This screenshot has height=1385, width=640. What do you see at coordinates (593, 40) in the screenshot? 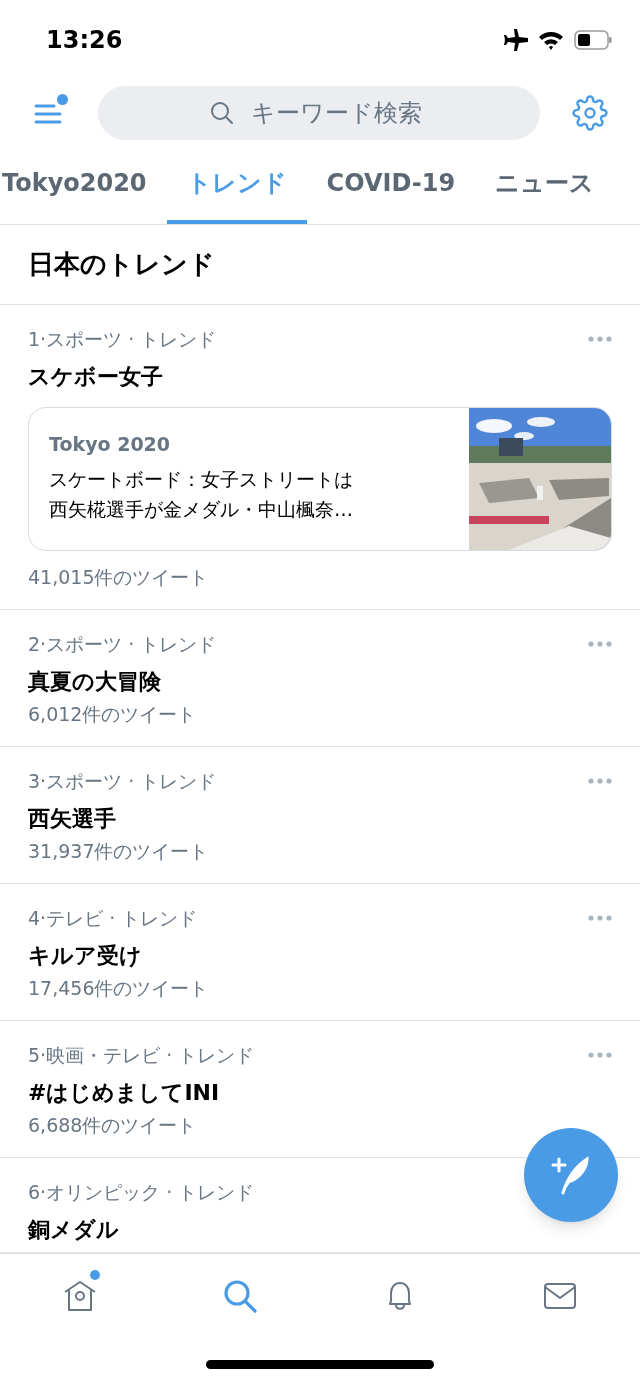
I see `battery-icon` at bounding box center [593, 40].